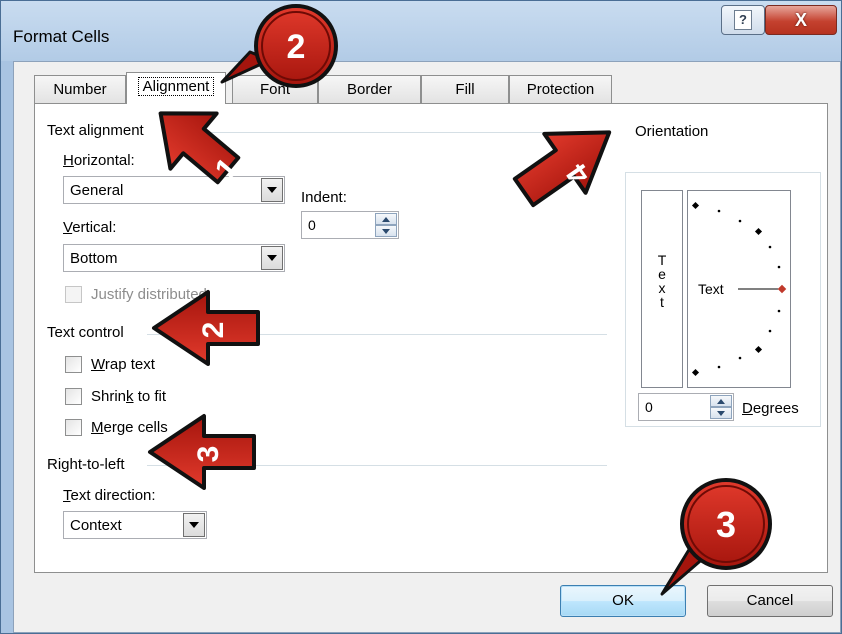 This screenshot has height=634, width=842. I want to click on help-button: ?, so click(743, 20).